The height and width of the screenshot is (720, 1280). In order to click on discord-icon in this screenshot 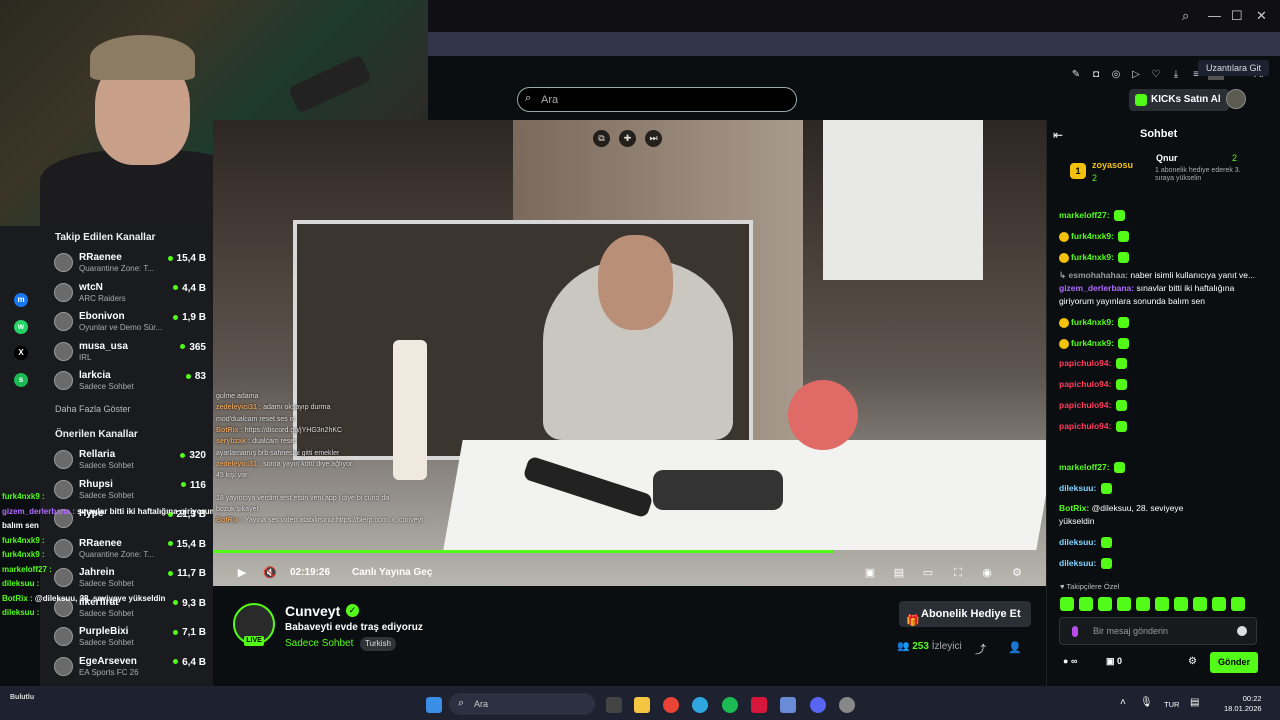, I will do `click(818, 705)`.